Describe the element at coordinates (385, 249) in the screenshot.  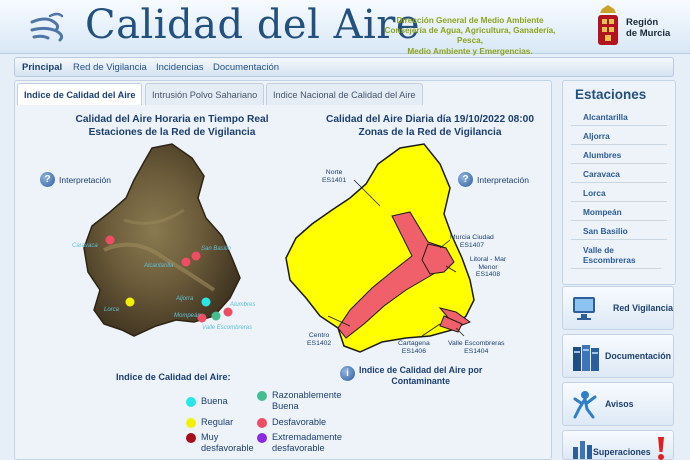
I see `zones-map` at that location.